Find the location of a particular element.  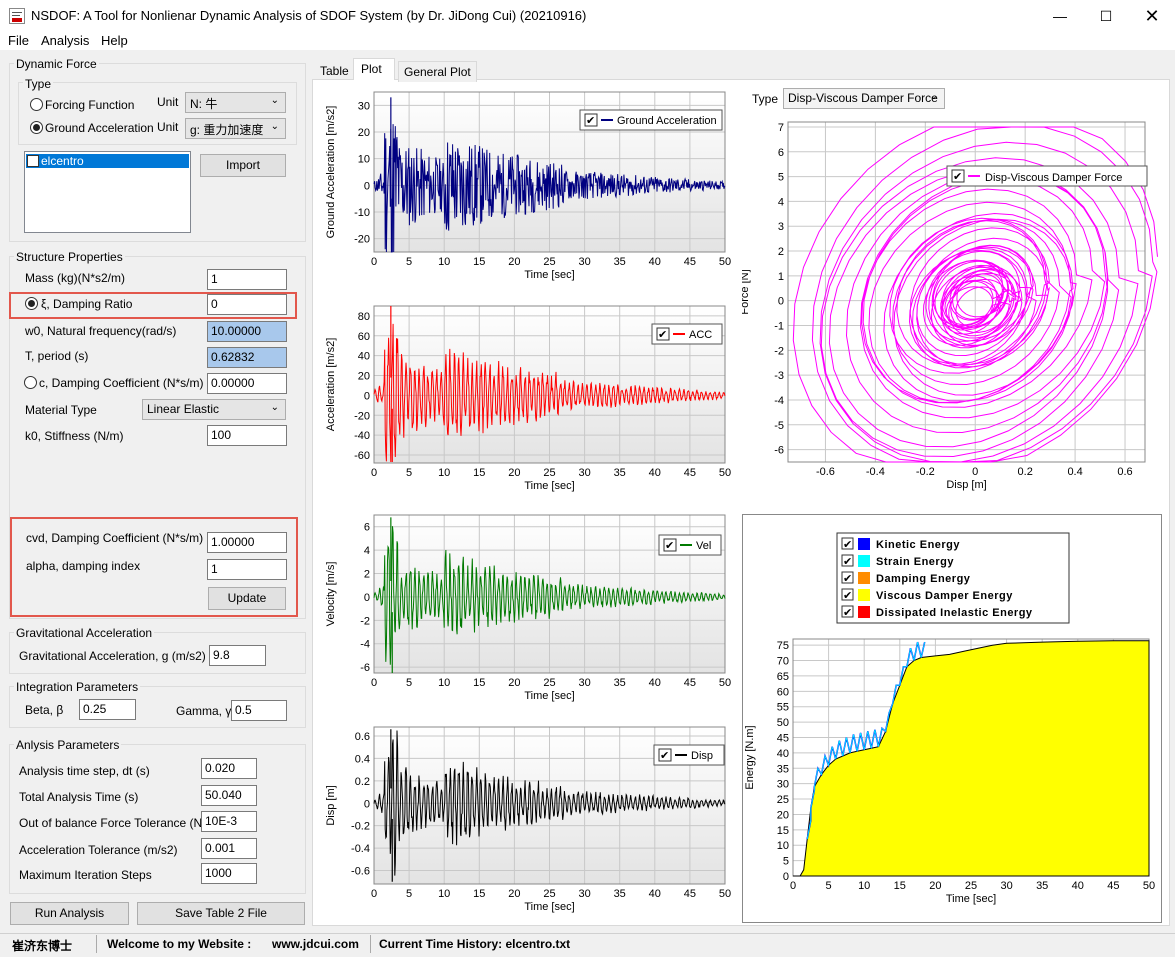

status-website: www.jdcui.com is located at coordinates (315, 944).